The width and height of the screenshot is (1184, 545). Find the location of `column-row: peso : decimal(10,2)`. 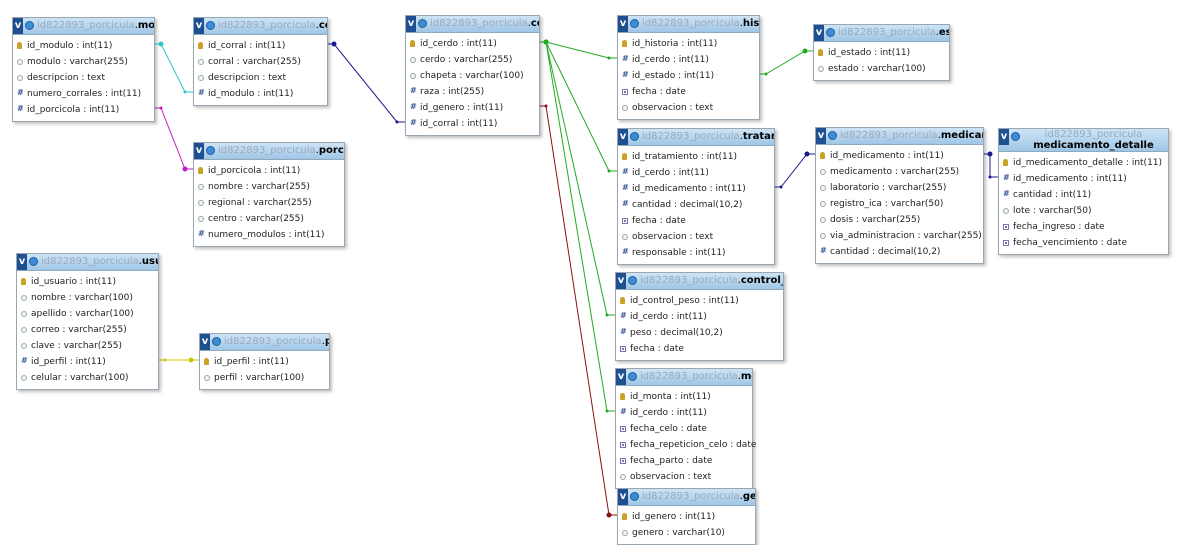

column-row: peso : decimal(10,2) is located at coordinates (699, 333).